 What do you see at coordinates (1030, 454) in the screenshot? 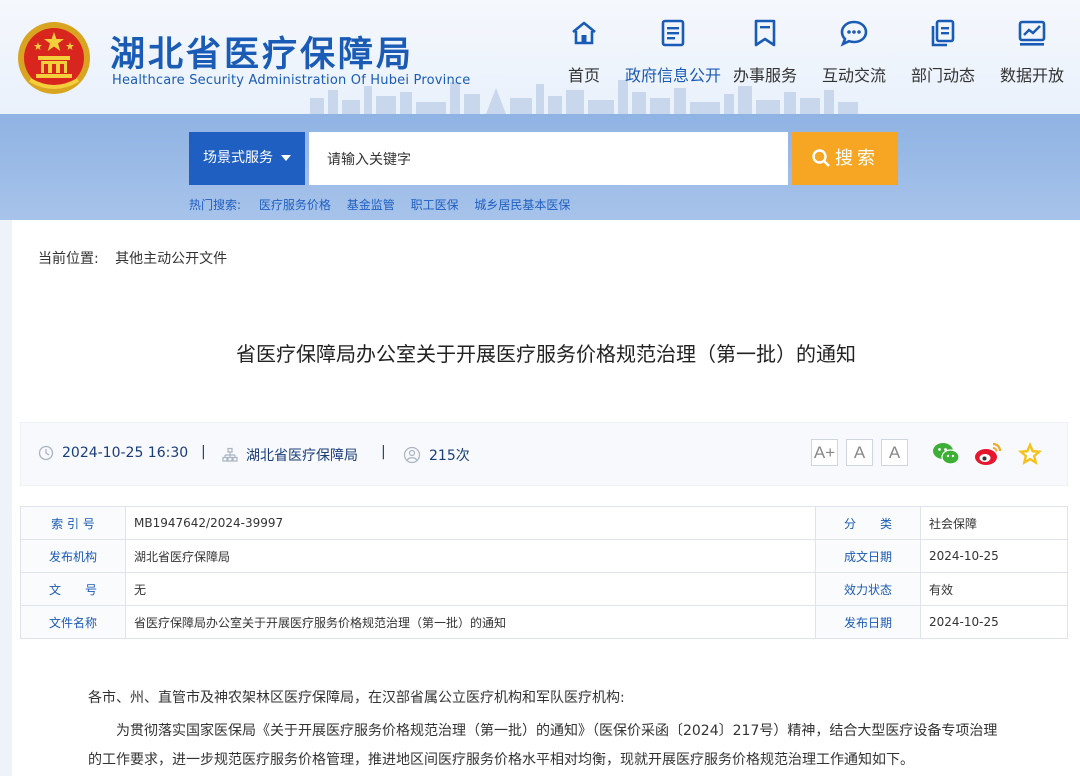
I see `favorite-star-icon` at bounding box center [1030, 454].